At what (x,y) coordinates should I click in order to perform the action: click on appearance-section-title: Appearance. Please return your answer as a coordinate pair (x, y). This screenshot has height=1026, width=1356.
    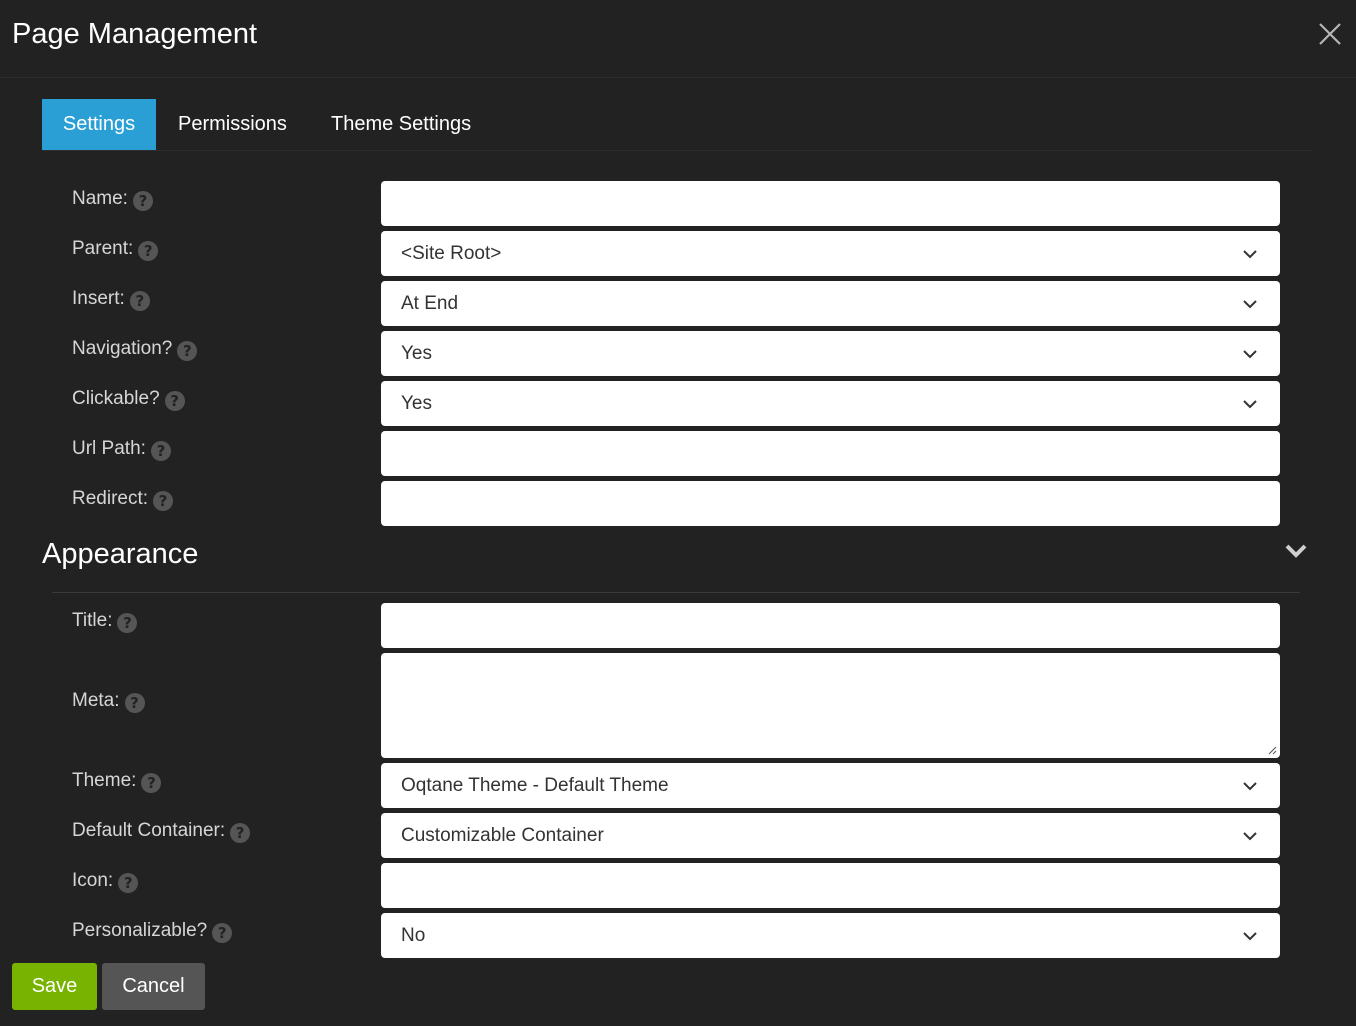
    Looking at the image, I should click on (120, 554).